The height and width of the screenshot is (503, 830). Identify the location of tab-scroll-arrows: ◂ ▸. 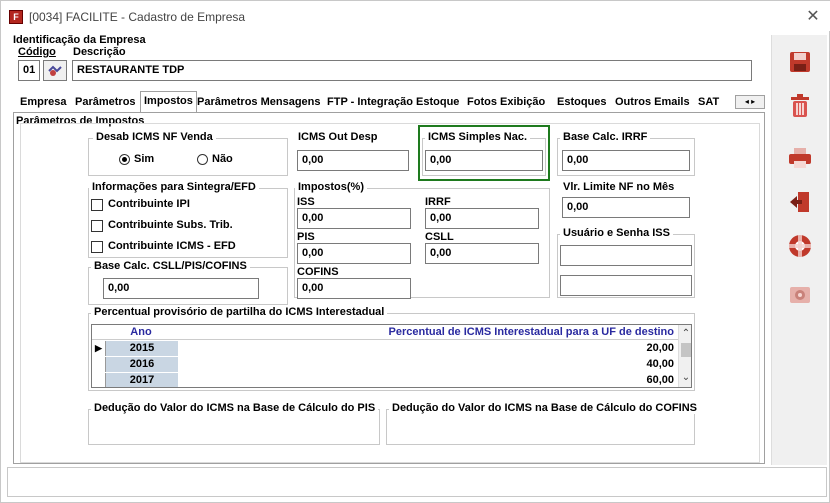
(750, 102).